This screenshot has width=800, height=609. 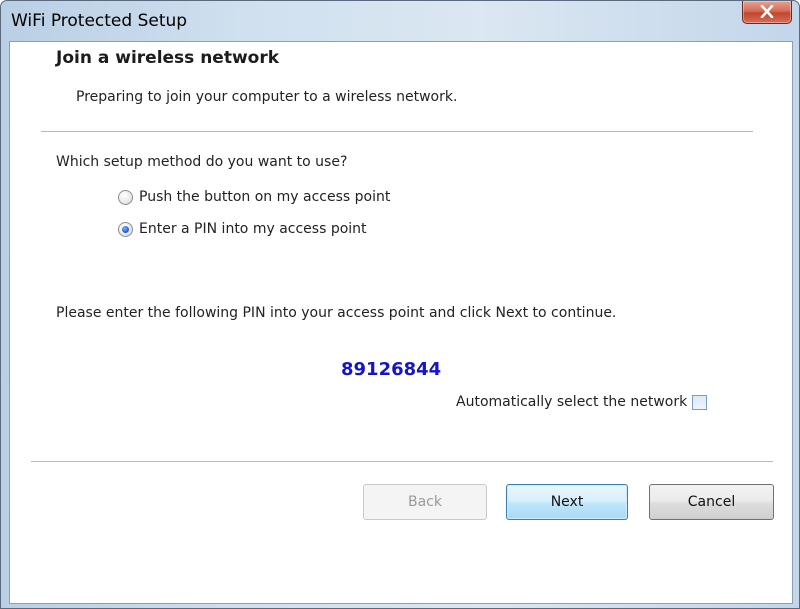 I want to click on next-button: Next, so click(x=567, y=502).